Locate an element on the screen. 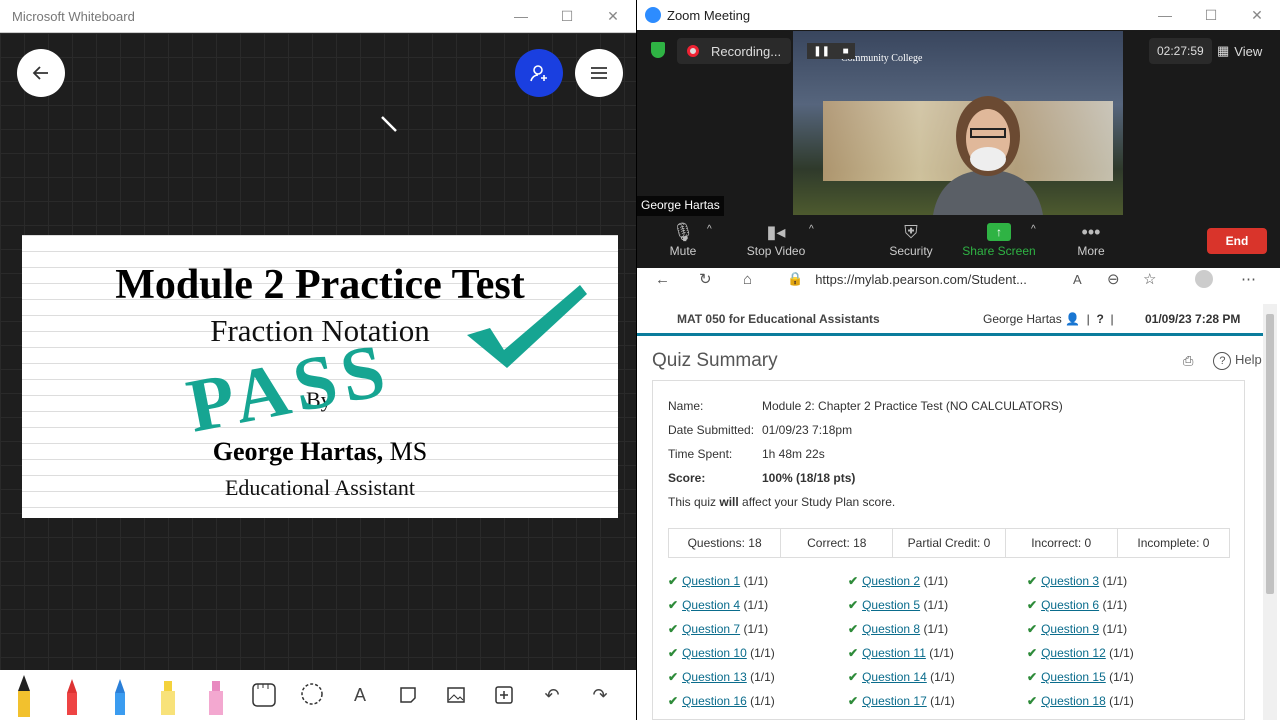  security-button: ⛨ Security is located at coordinates (911, 239).